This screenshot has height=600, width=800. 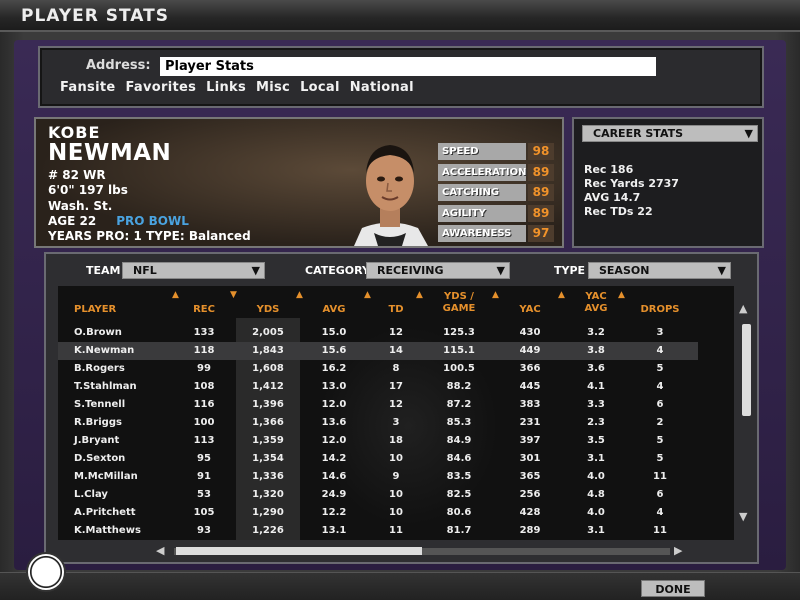 What do you see at coordinates (104, 350) in the screenshot?
I see `cell-player: K.Newman` at bounding box center [104, 350].